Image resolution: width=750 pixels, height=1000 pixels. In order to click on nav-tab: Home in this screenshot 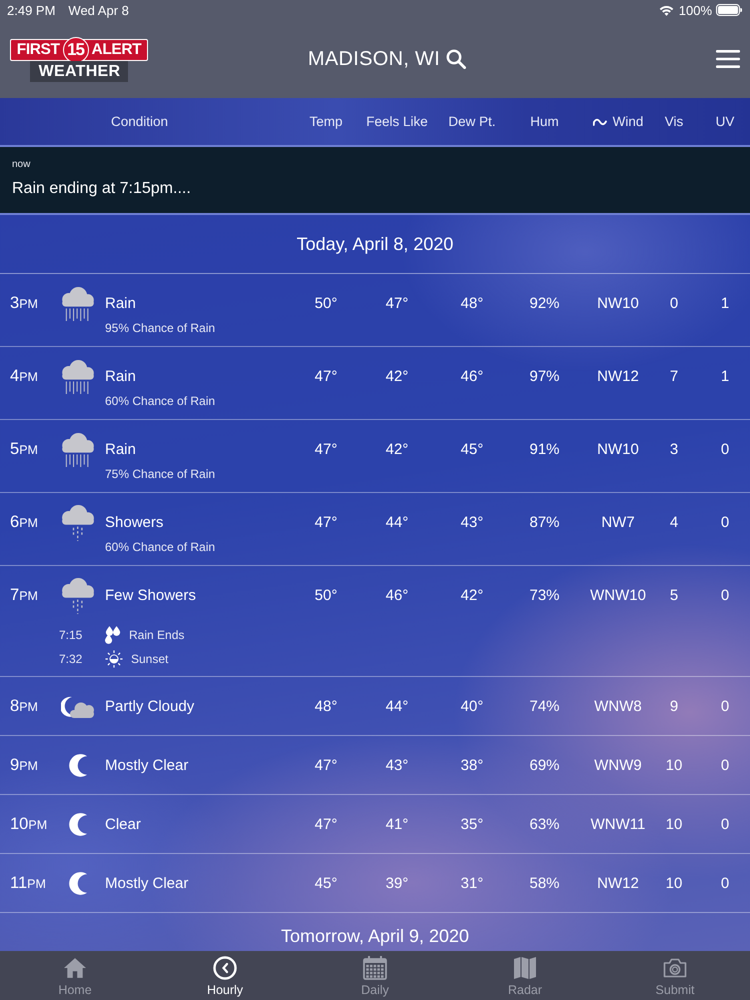, I will do `click(75, 975)`.